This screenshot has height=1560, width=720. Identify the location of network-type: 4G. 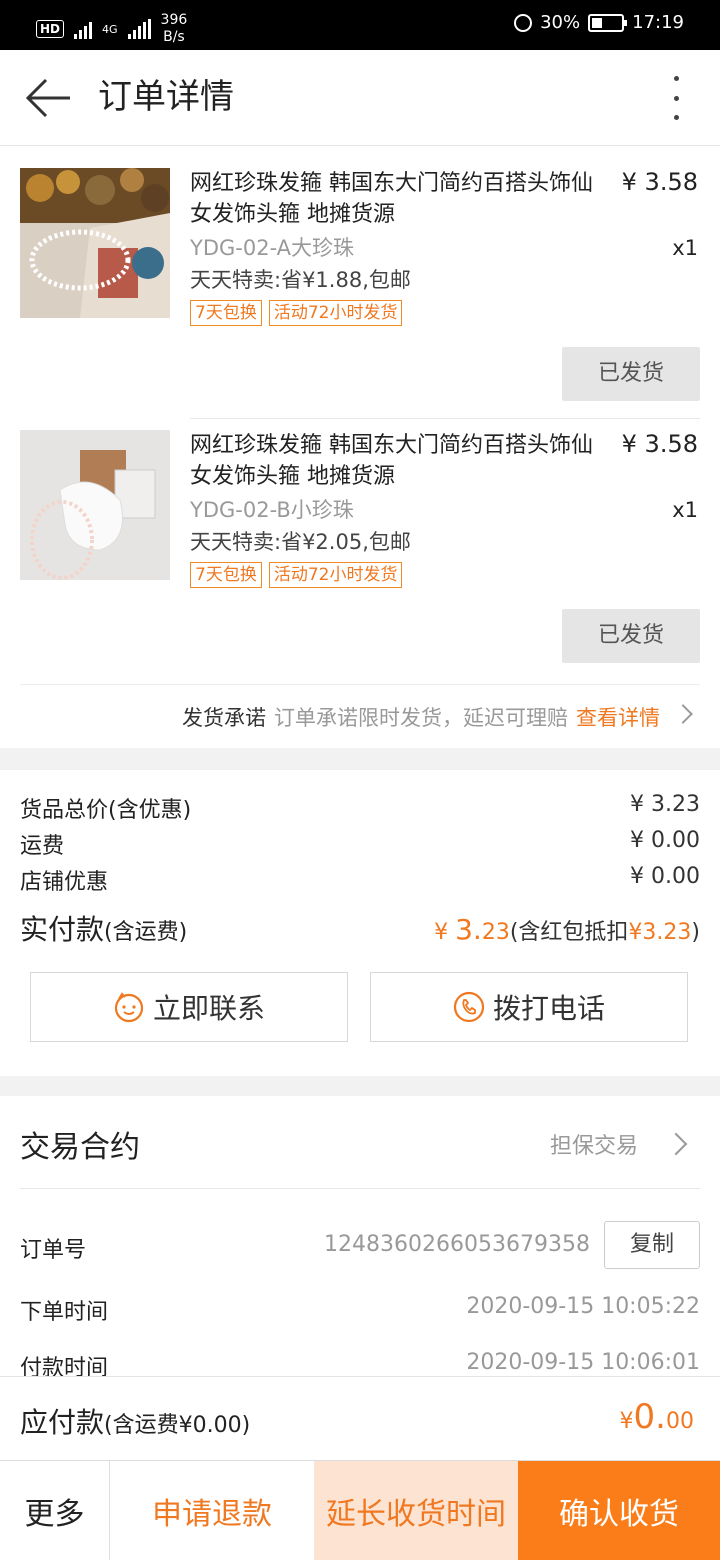
(110, 29).